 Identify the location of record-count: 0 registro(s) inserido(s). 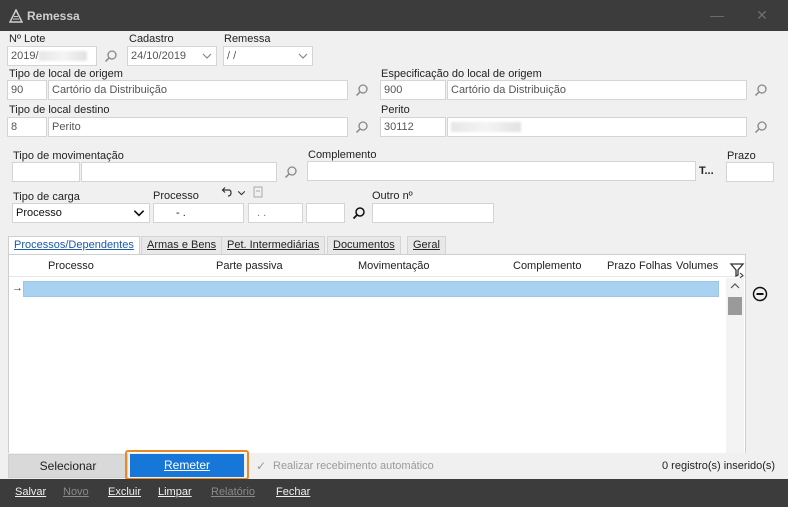
(719, 466).